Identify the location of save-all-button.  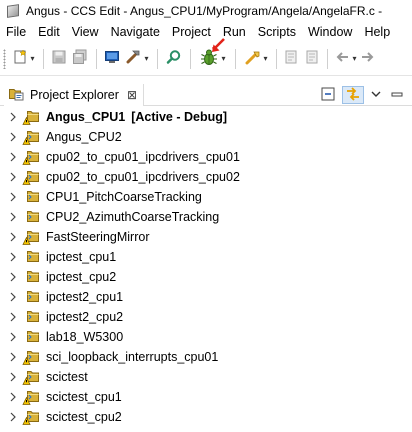
(80, 59).